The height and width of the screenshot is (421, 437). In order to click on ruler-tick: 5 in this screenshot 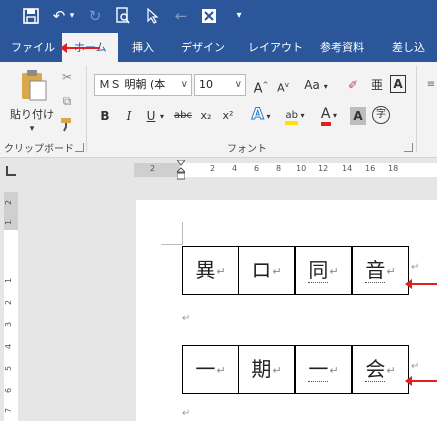, I will do `click(9, 368)`.